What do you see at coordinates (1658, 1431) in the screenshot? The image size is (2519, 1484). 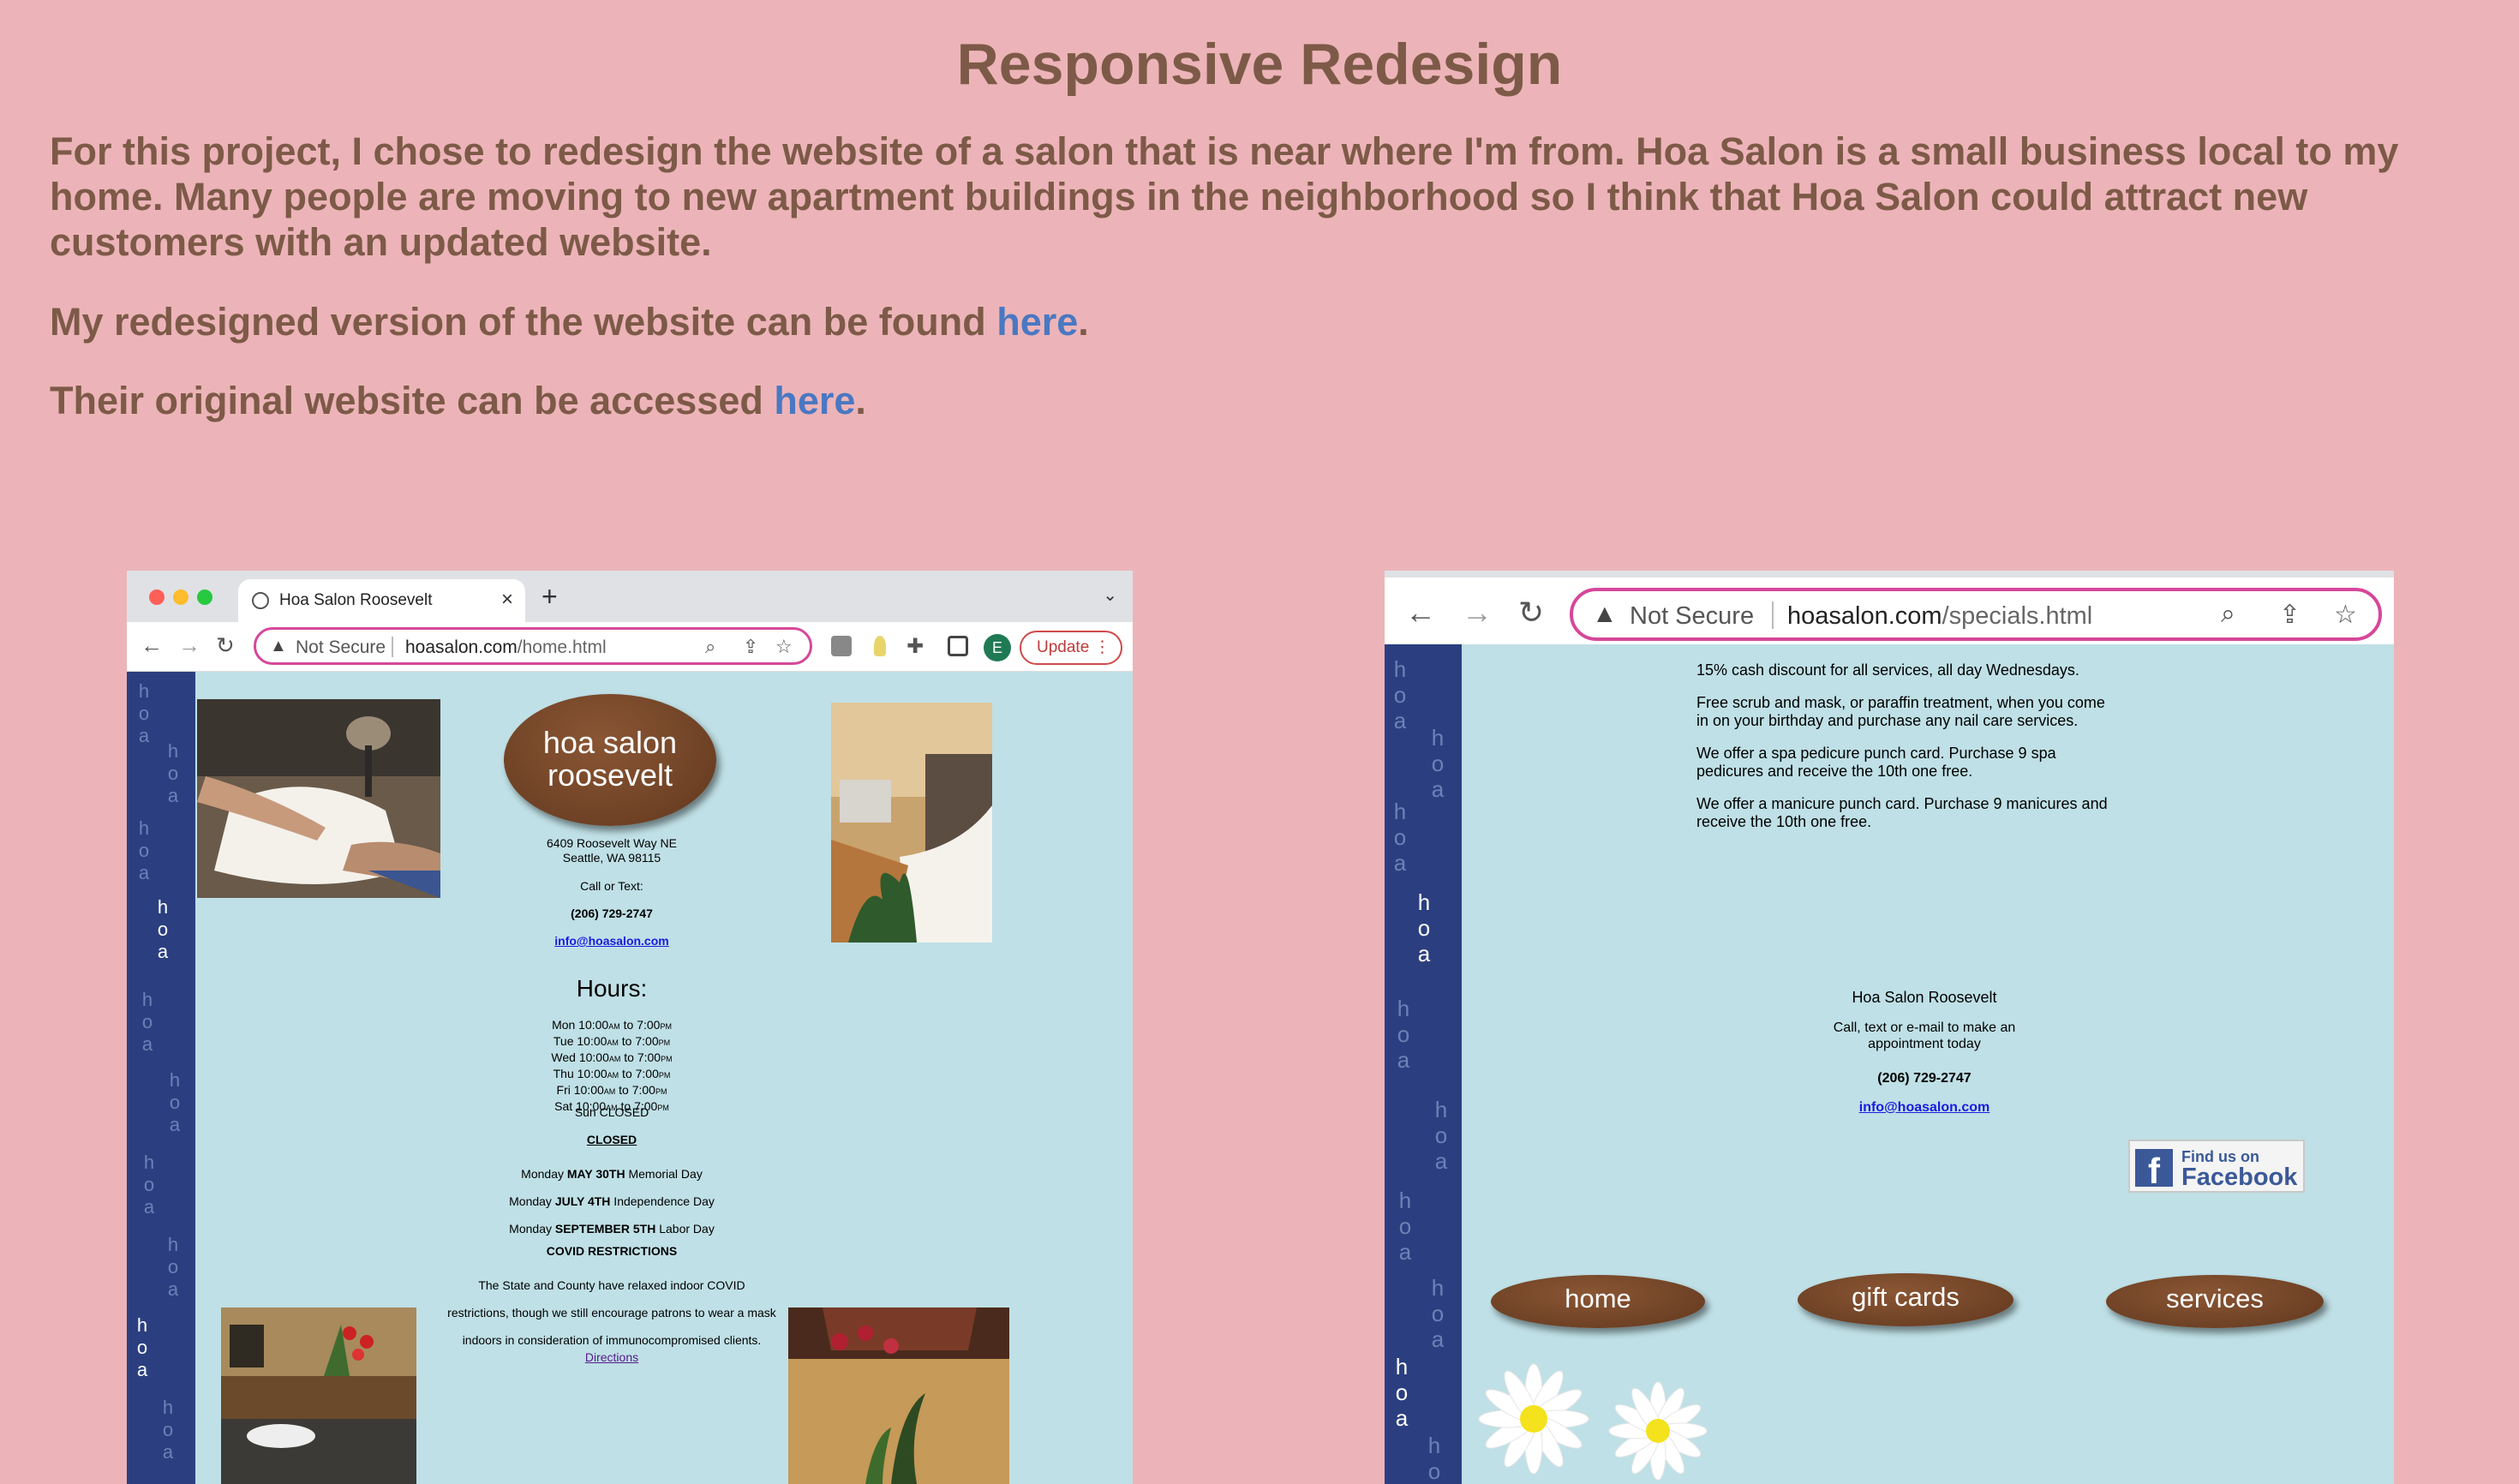 I see `daisy-decoration` at bounding box center [1658, 1431].